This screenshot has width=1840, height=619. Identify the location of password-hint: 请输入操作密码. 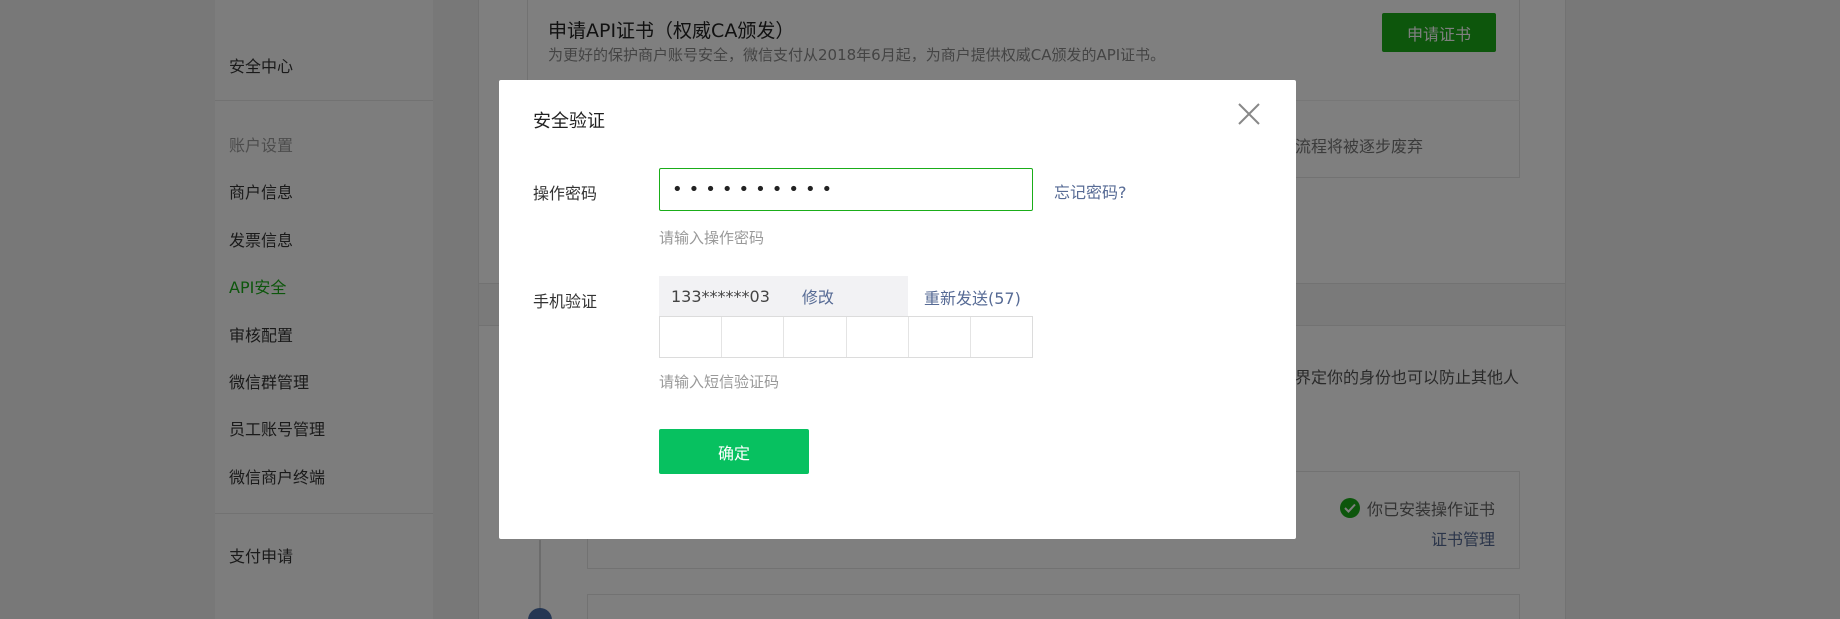
(712, 238).